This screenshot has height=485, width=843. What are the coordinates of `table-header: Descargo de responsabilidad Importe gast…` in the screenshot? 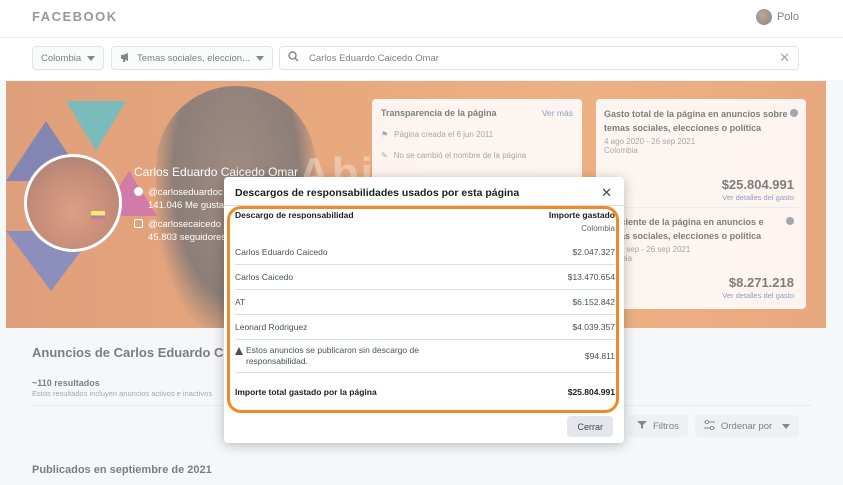 It's located at (425, 215).